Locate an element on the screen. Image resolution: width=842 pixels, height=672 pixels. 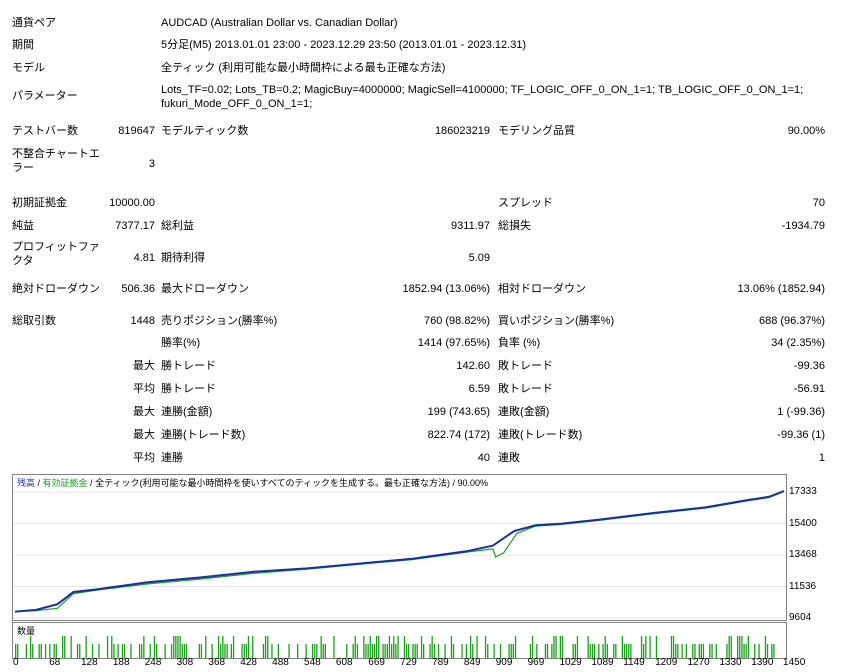
gross-loss-label: 総損失 is located at coordinates (514, 226).